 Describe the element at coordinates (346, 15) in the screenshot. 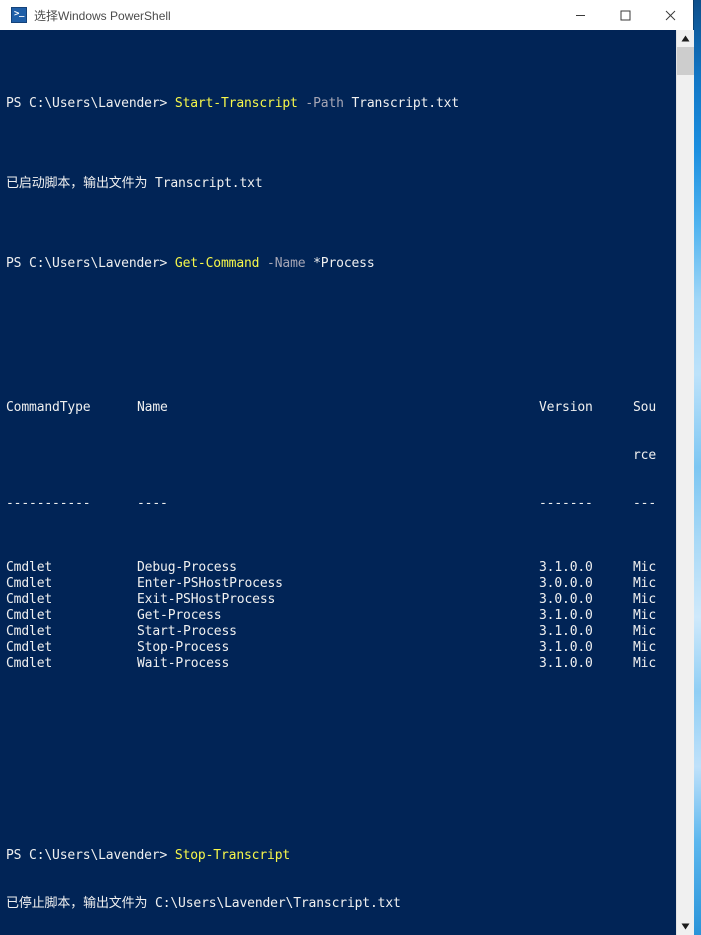

I see `title-bar: 选择Windows PowerShell` at that location.